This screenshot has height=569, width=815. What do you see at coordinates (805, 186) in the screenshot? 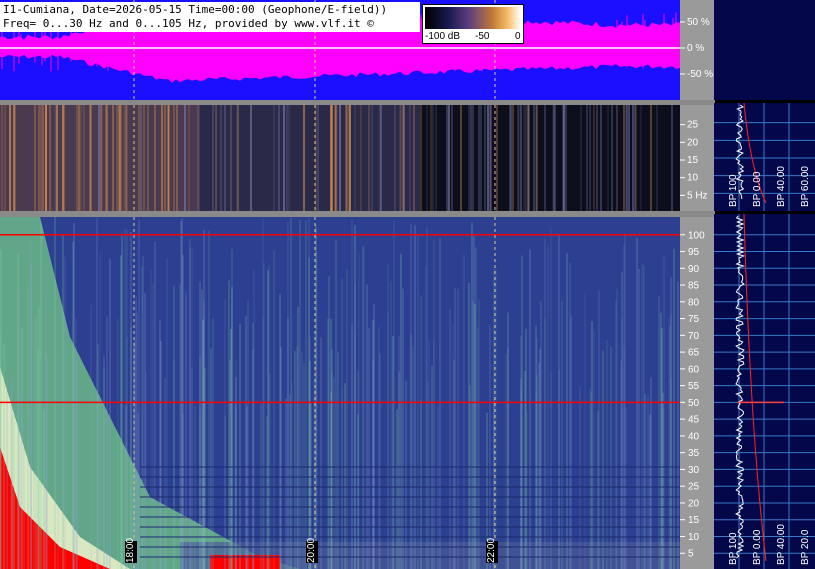
I see `side-axis-label: BP 60.00` at bounding box center [805, 186].